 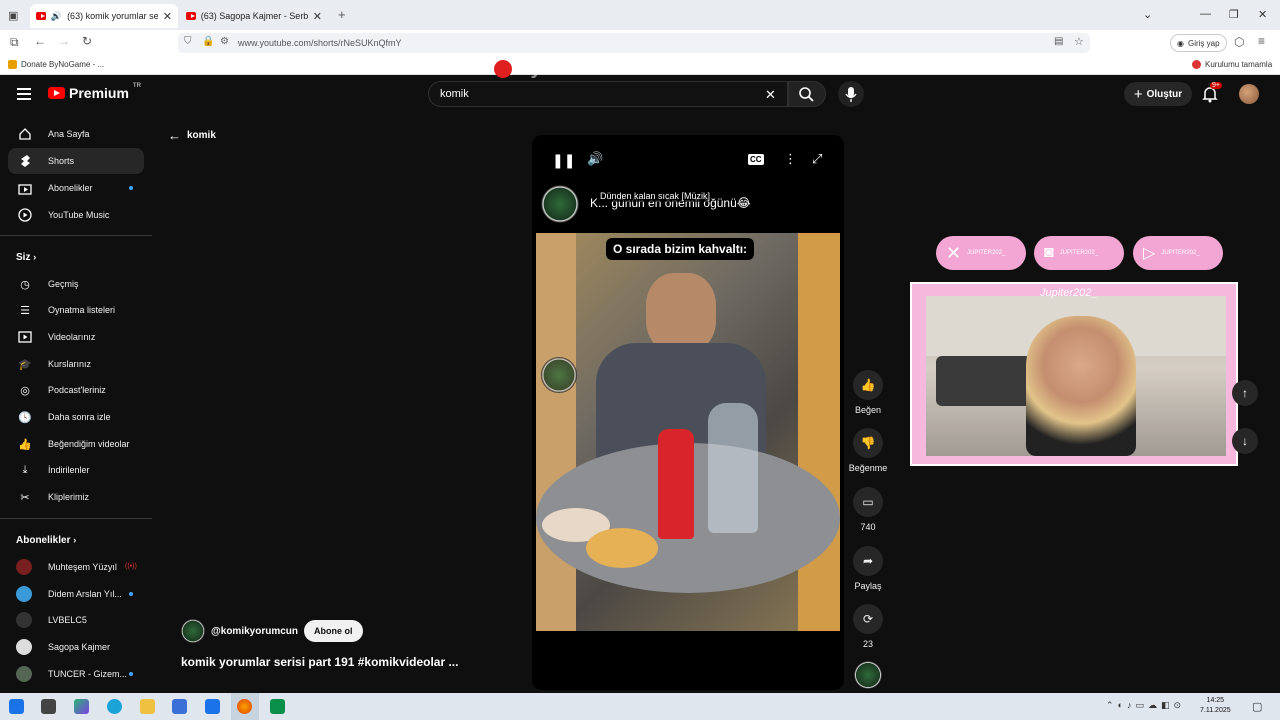 What do you see at coordinates (224, 41) in the screenshot?
I see `permissions-icon: ⚙` at bounding box center [224, 41].